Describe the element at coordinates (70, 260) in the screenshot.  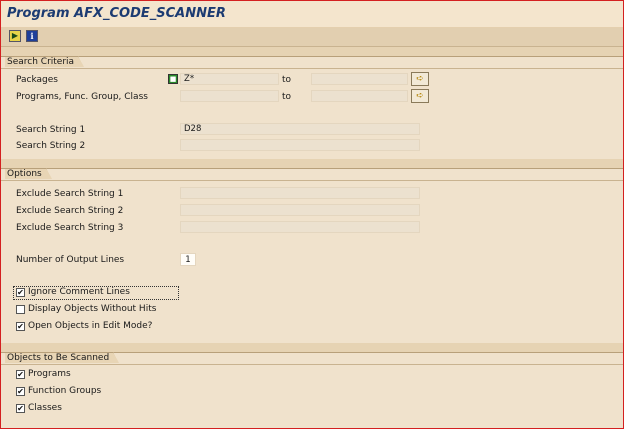
I see `output-lines-label: Number of Output Lines` at that location.